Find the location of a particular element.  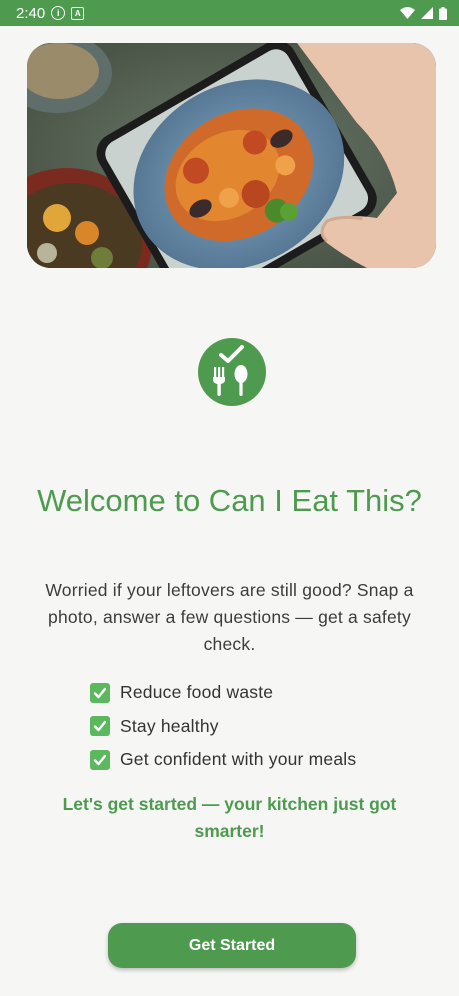

benefit-item: Get confident with your meals is located at coordinates (223, 760).